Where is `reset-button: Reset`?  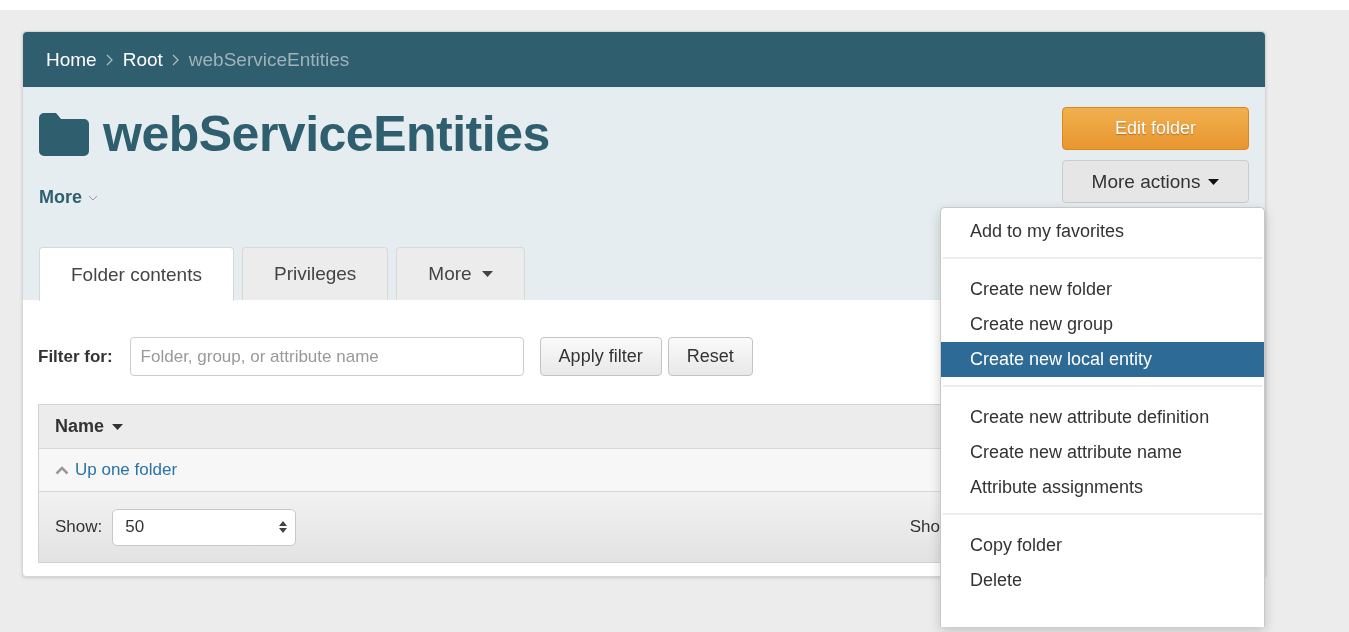 reset-button: Reset is located at coordinates (710, 356).